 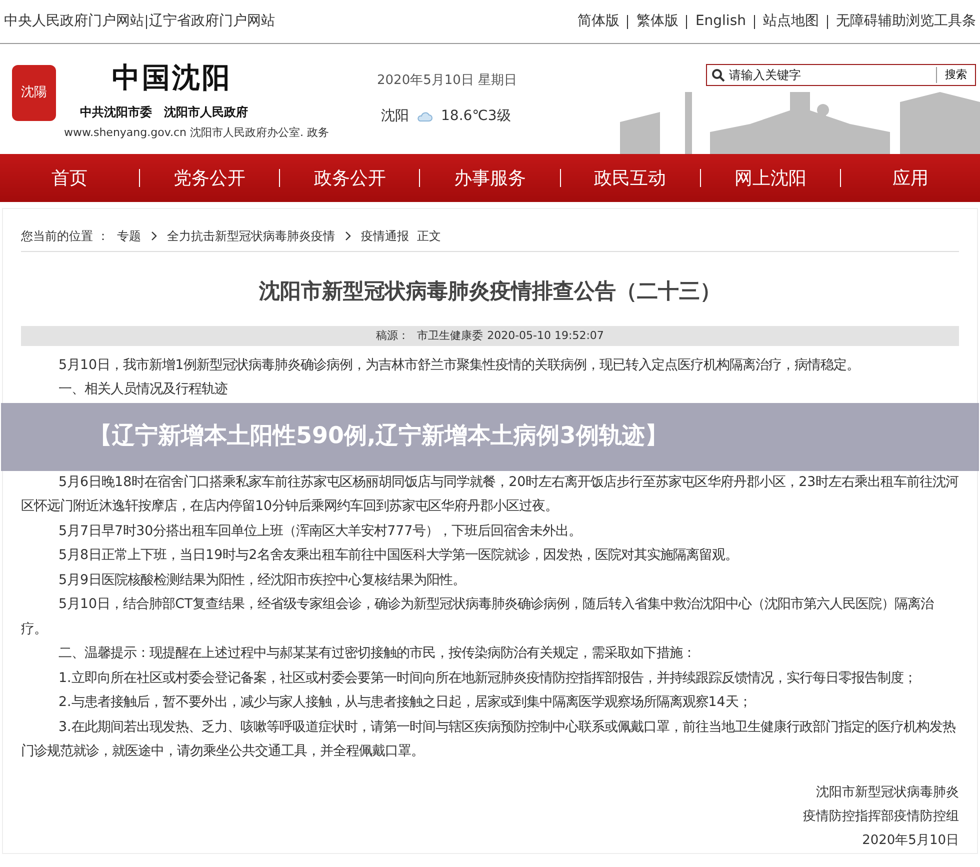 What do you see at coordinates (459, 365) in the screenshot?
I see `article-paragraph: 5月10日，我市新增1例新型冠状病毒肺炎确诊病例，为吉林市舒兰市聚集性疫情的关联病例，现已转入定点医疗机构隔离治疗，病情稳定。` at bounding box center [459, 365].